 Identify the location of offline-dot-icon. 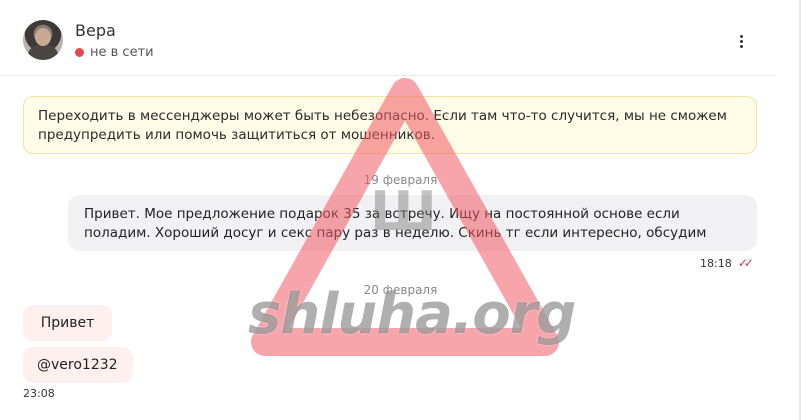
(79, 52).